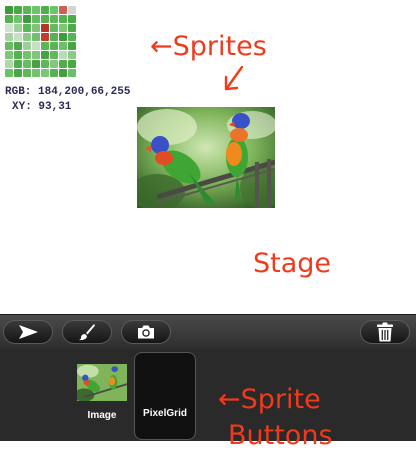  Describe the element at coordinates (102, 415) in the screenshot. I see `image-button-label: Image` at that location.